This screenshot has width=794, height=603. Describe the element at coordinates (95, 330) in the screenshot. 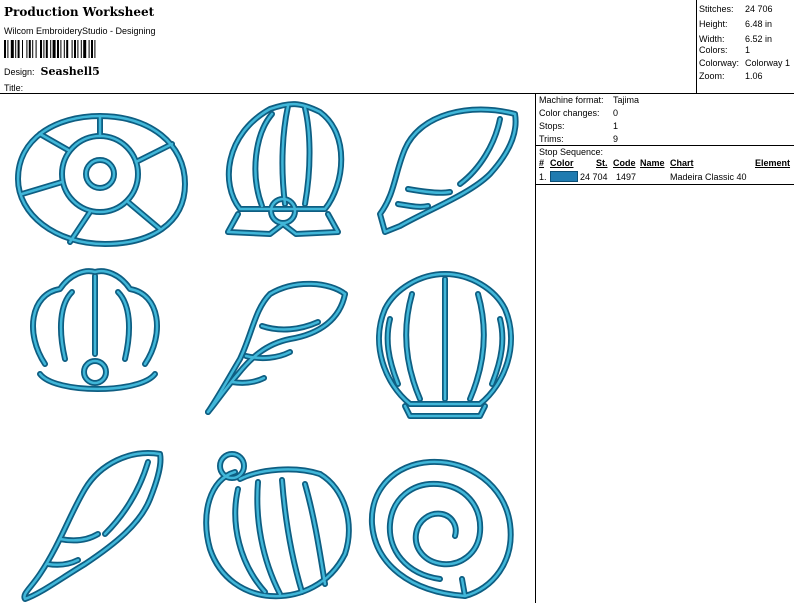

I see `shell-clam-pearl-icon` at that location.